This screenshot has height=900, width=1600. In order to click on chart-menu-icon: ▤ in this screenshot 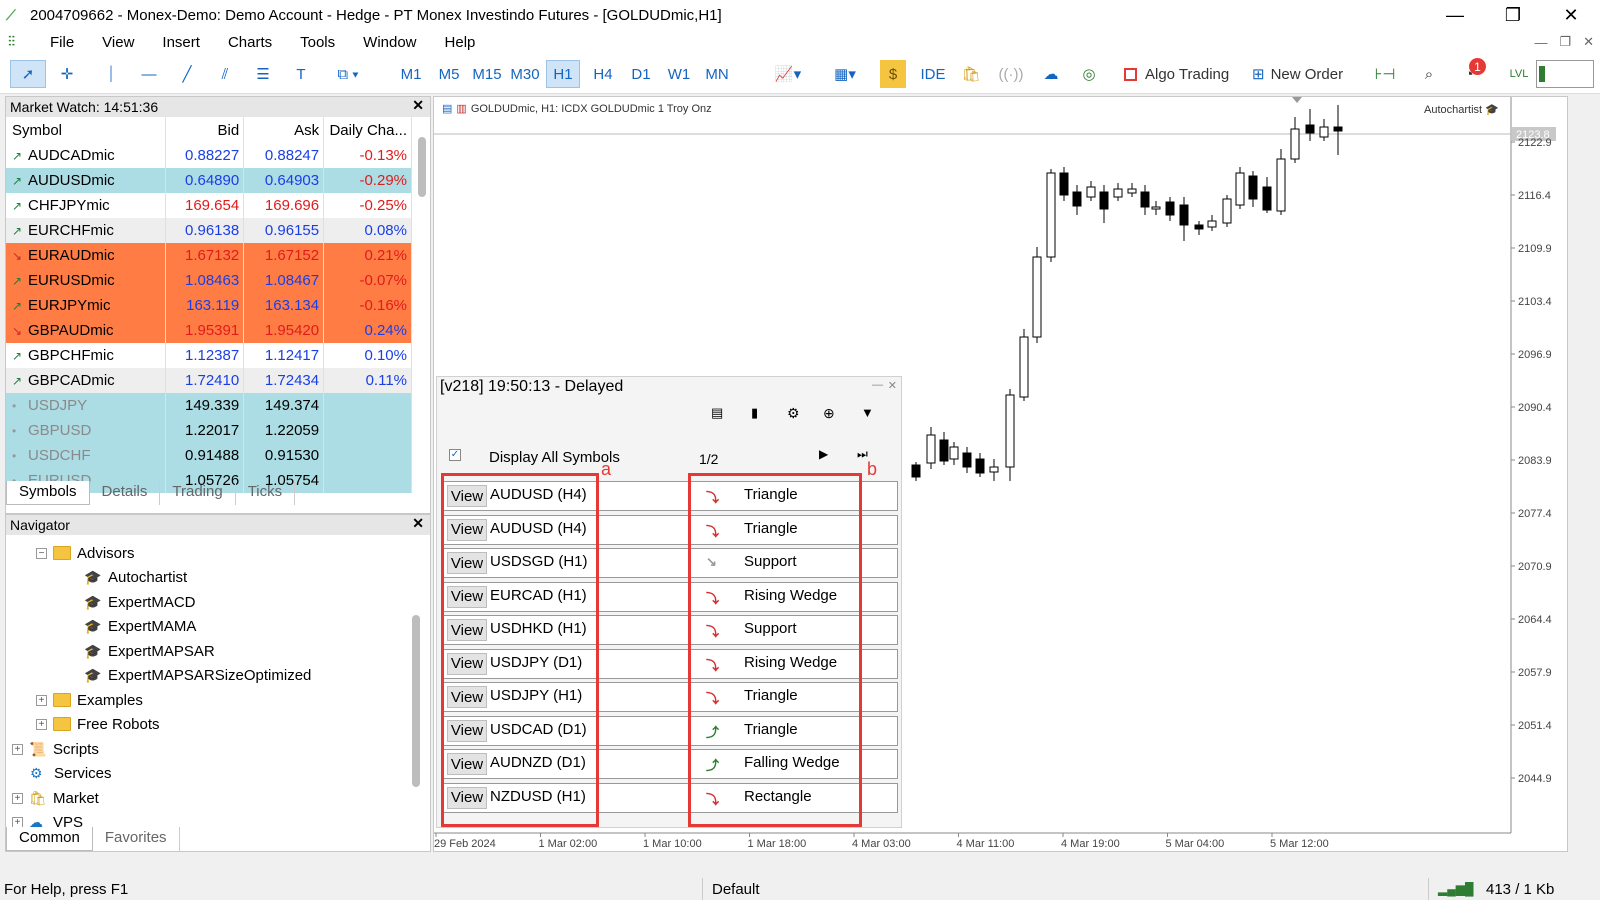, I will do `click(447, 108)`.